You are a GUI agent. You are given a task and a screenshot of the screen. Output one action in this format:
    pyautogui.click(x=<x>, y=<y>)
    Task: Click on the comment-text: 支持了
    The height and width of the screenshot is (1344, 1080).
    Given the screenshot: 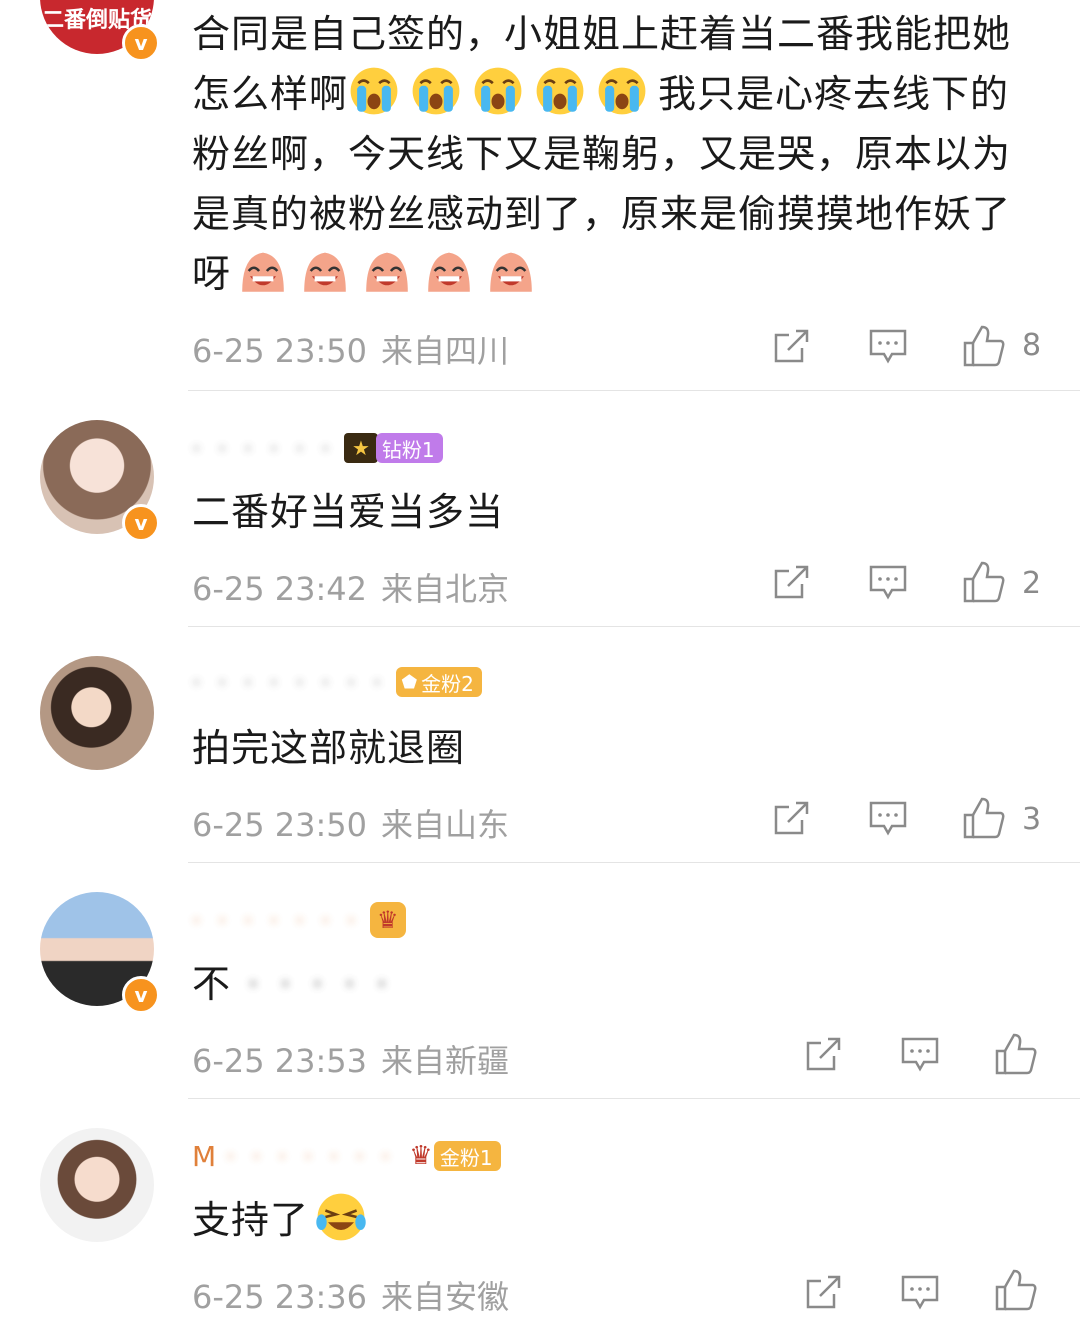 What is the action you would take?
    pyautogui.click(x=612, y=1220)
    